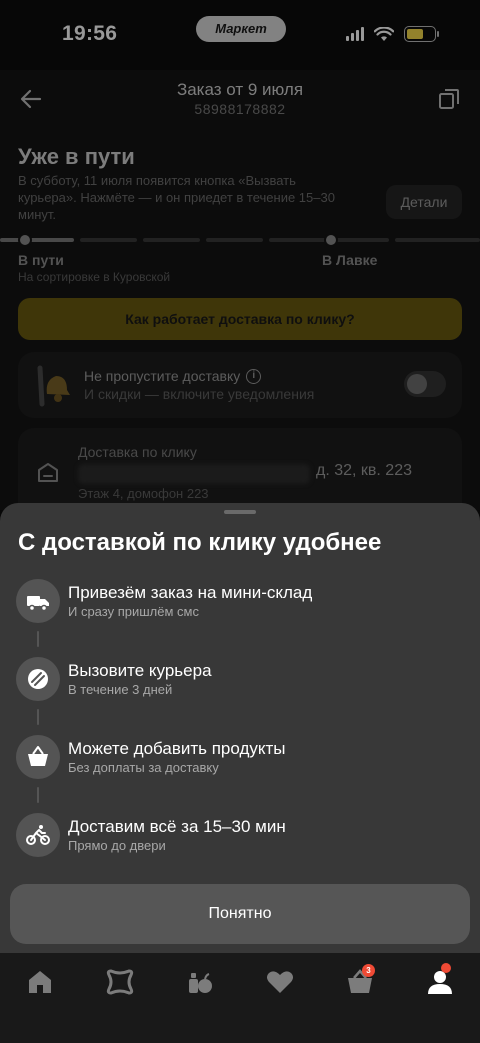 The image size is (480, 1043). Describe the element at coordinates (417, 384) in the screenshot. I see `toggle-knob` at that location.